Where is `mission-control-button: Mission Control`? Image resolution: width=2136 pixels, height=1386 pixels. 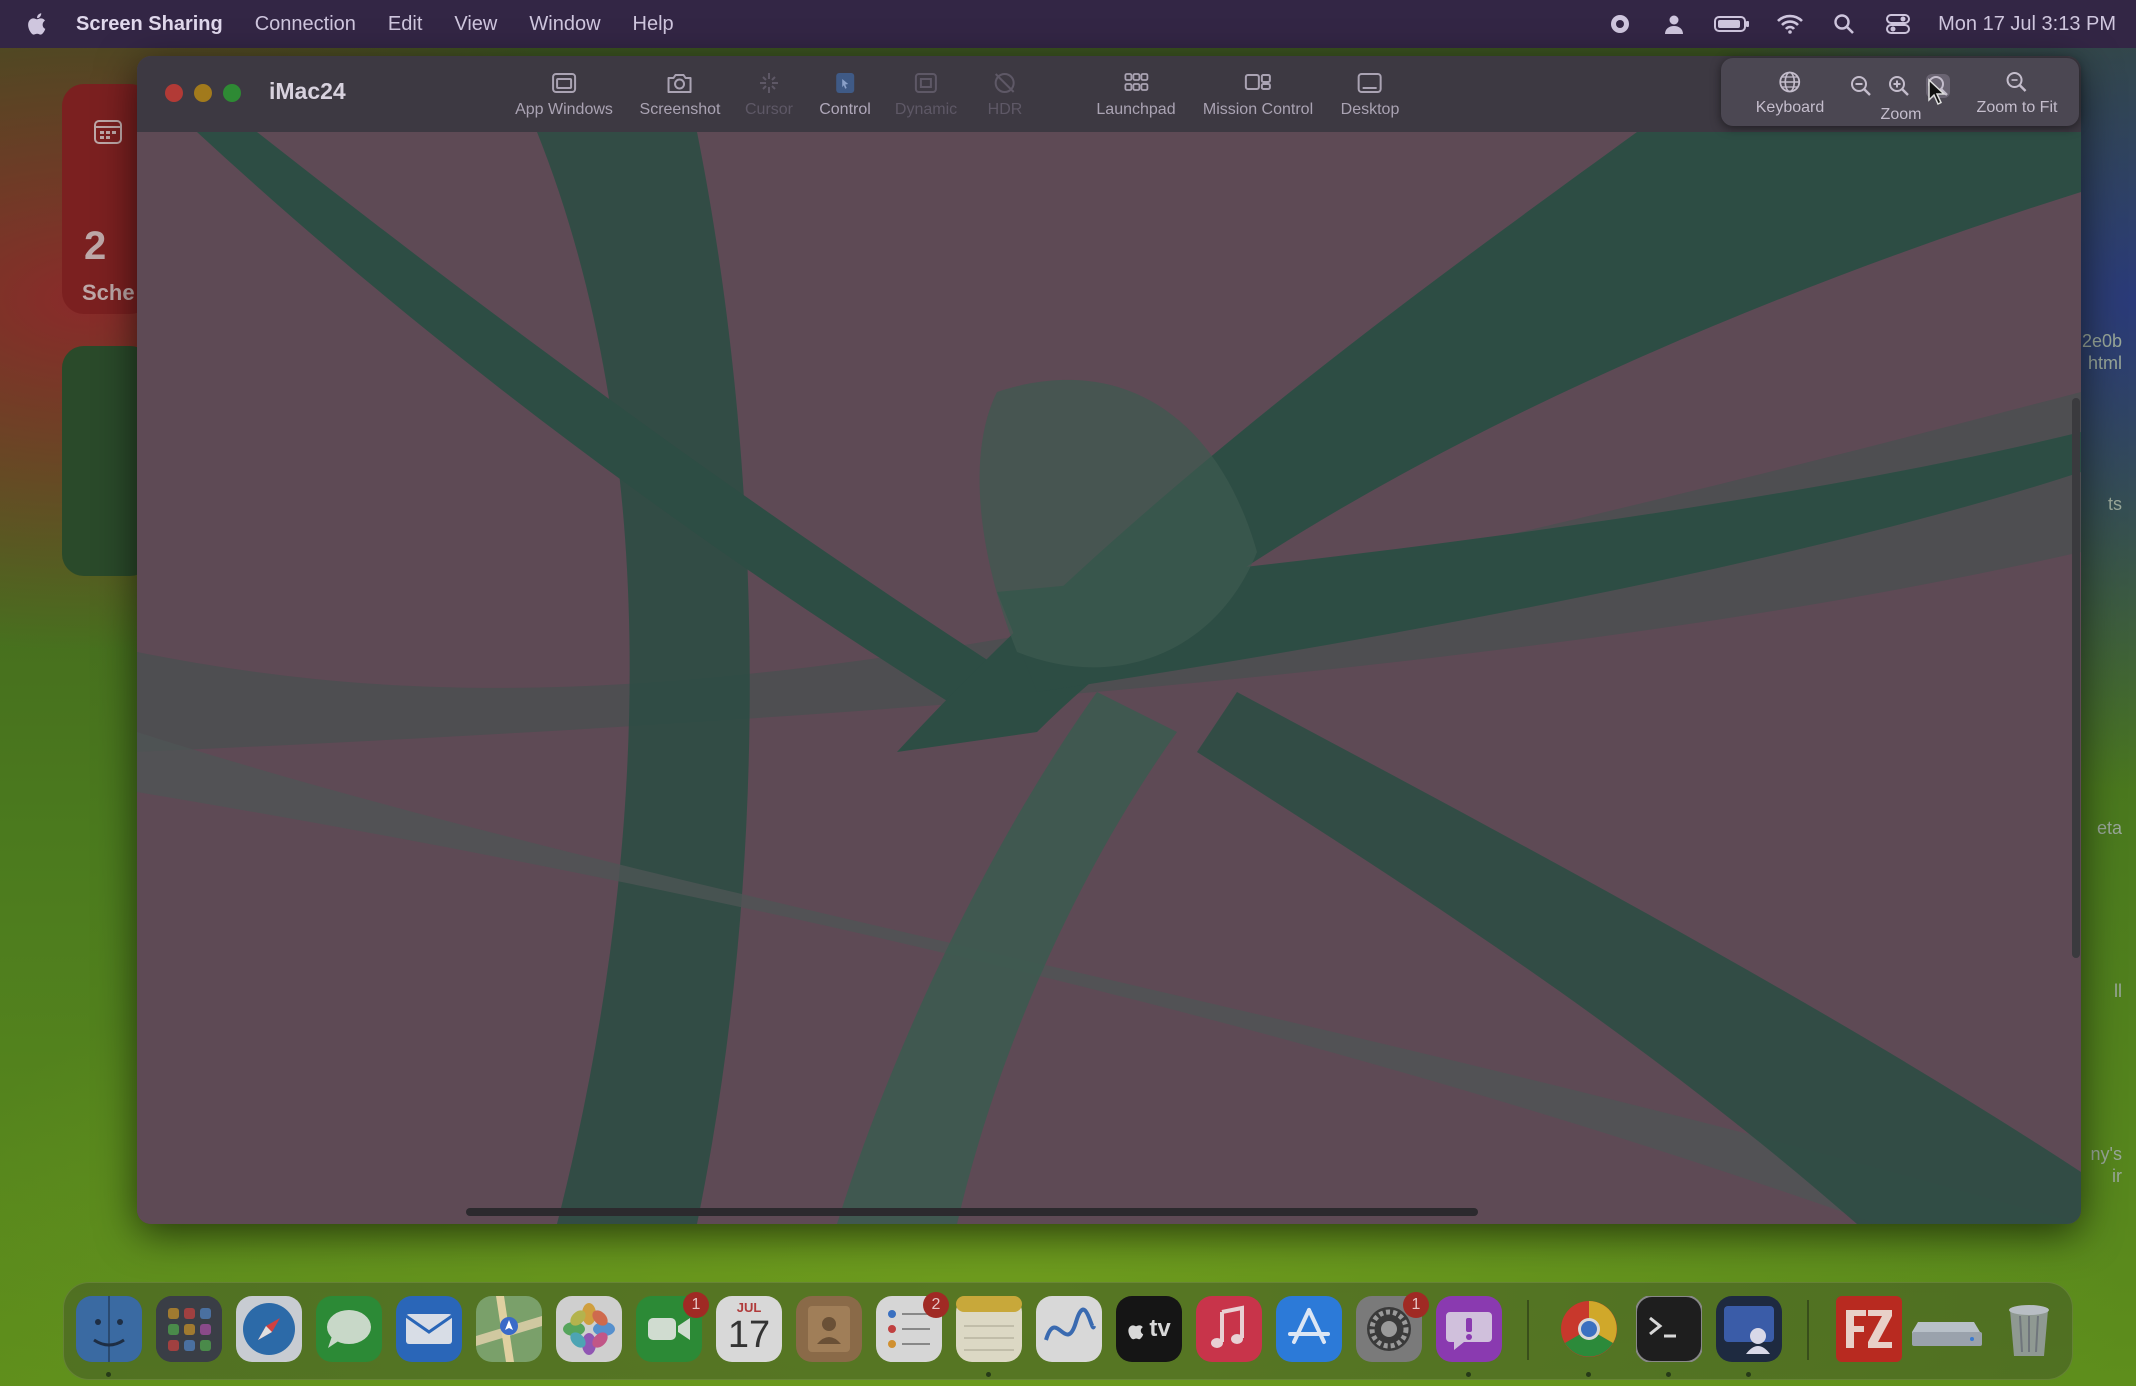 mission-control-button: Mission Control is located at coordinates (1258, 94).